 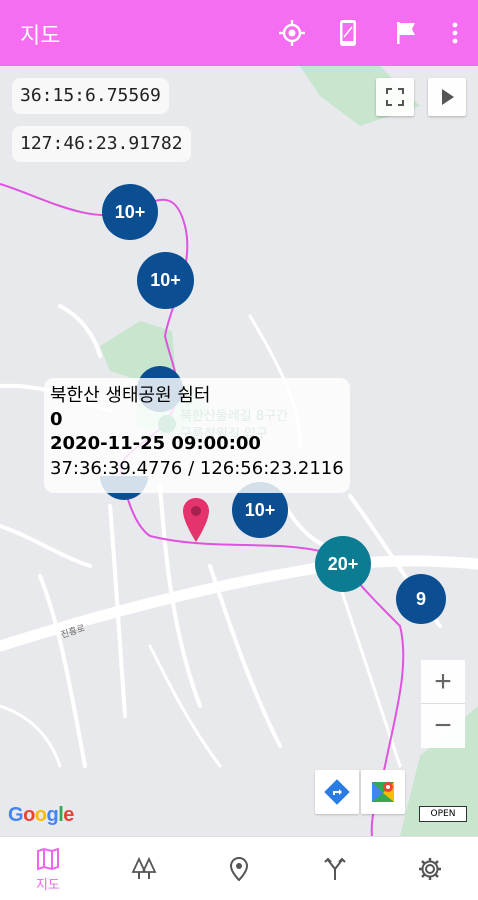 I want to click on location-pin-icon, so click(x=239, y=869).